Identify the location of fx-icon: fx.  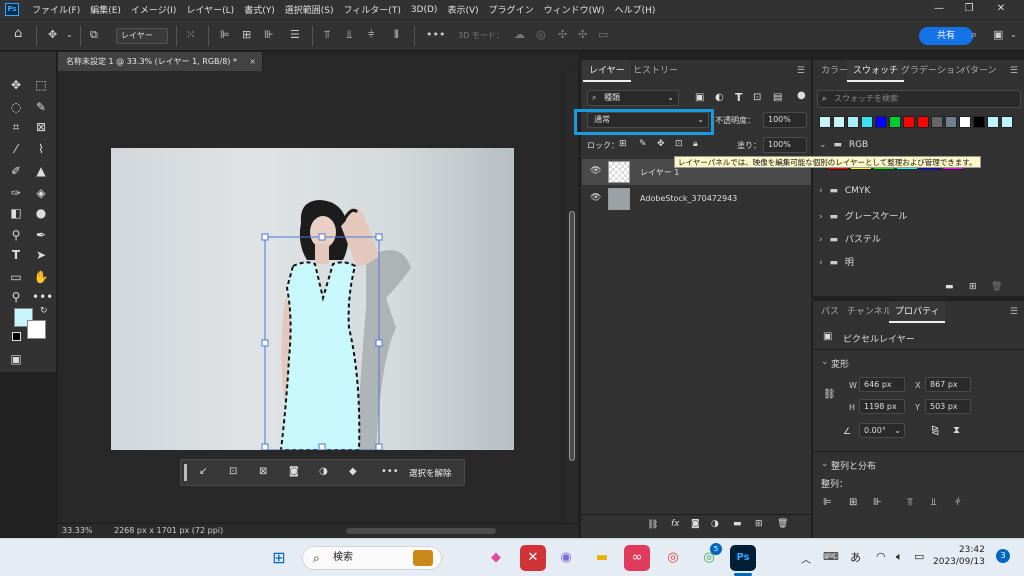
(675, 524).